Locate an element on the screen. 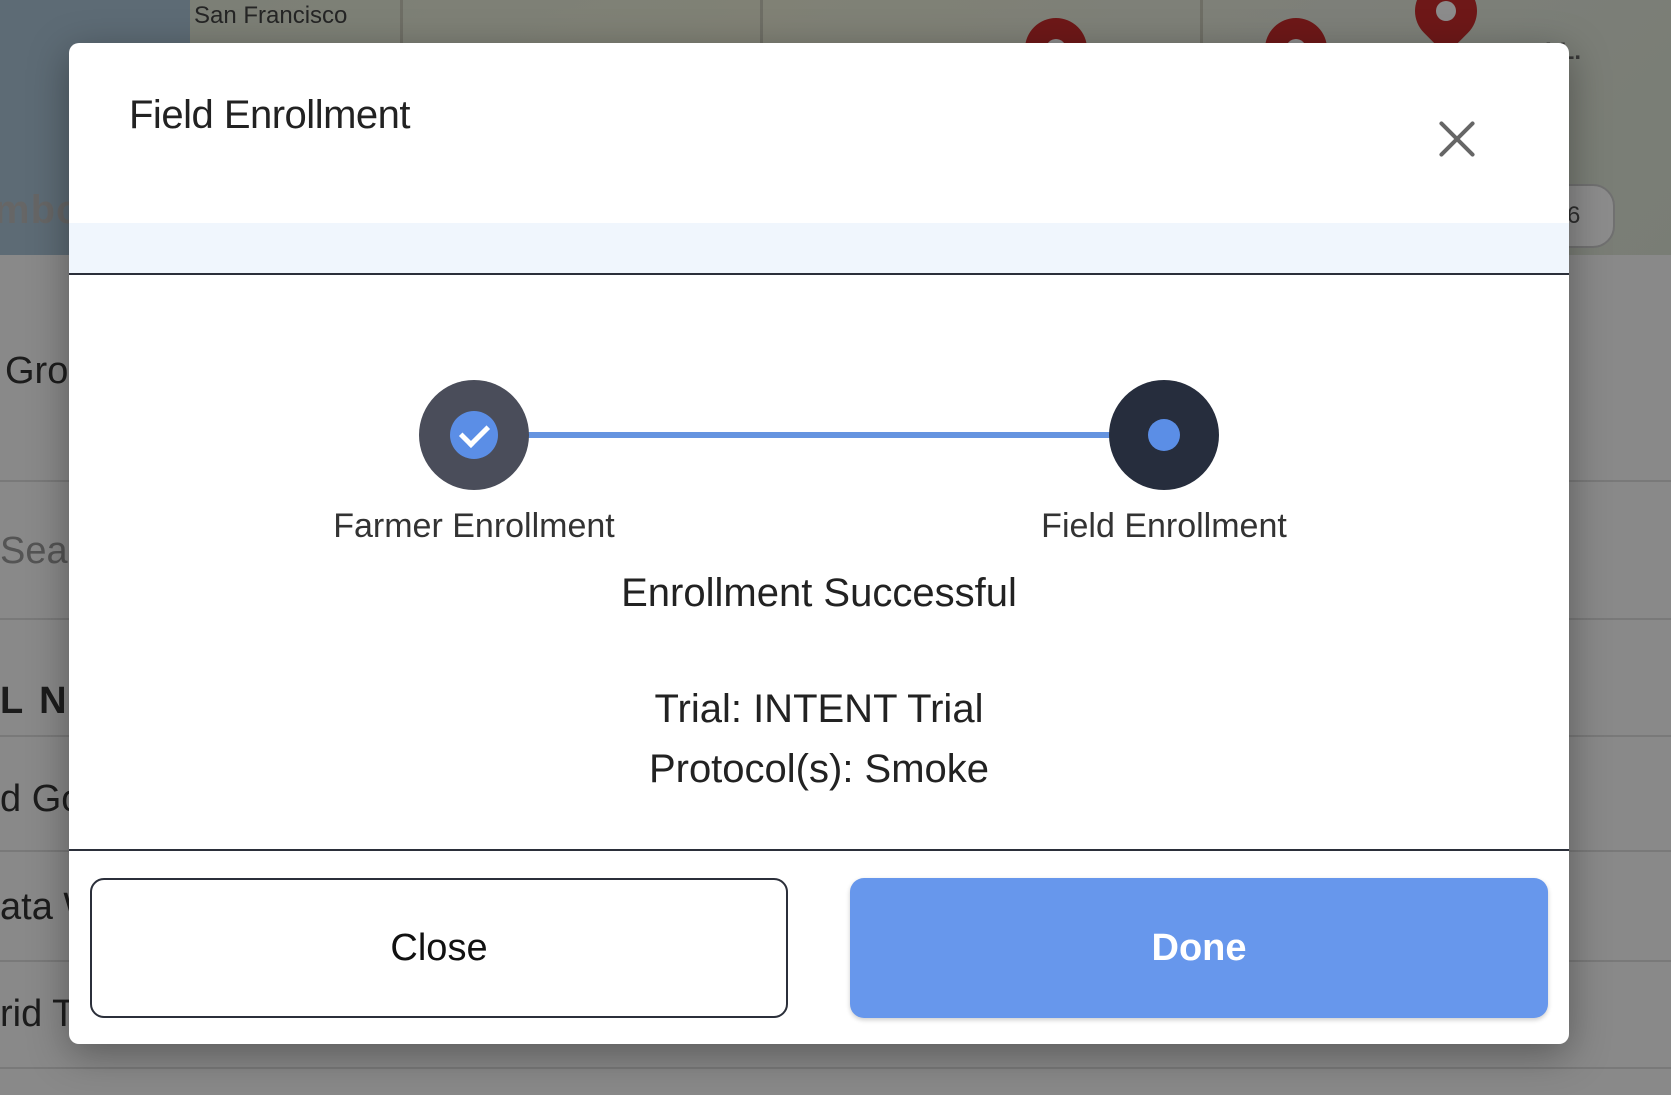  protocol-info: Protocol(s): Smoke is located at coordinates (819, 769).